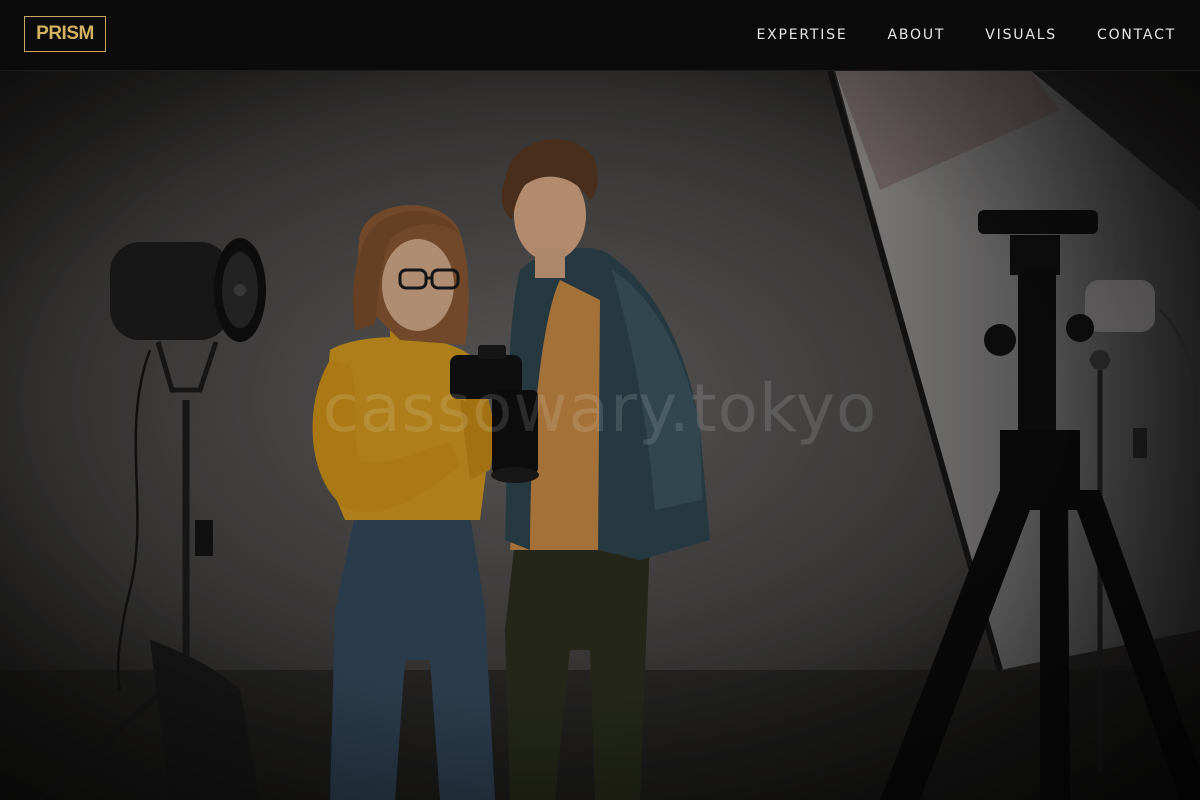  What do you see at coordinates (917, 35) in the screenshot?
I see `nav-link-about: ABOUT` at bounding box center [917, 35].